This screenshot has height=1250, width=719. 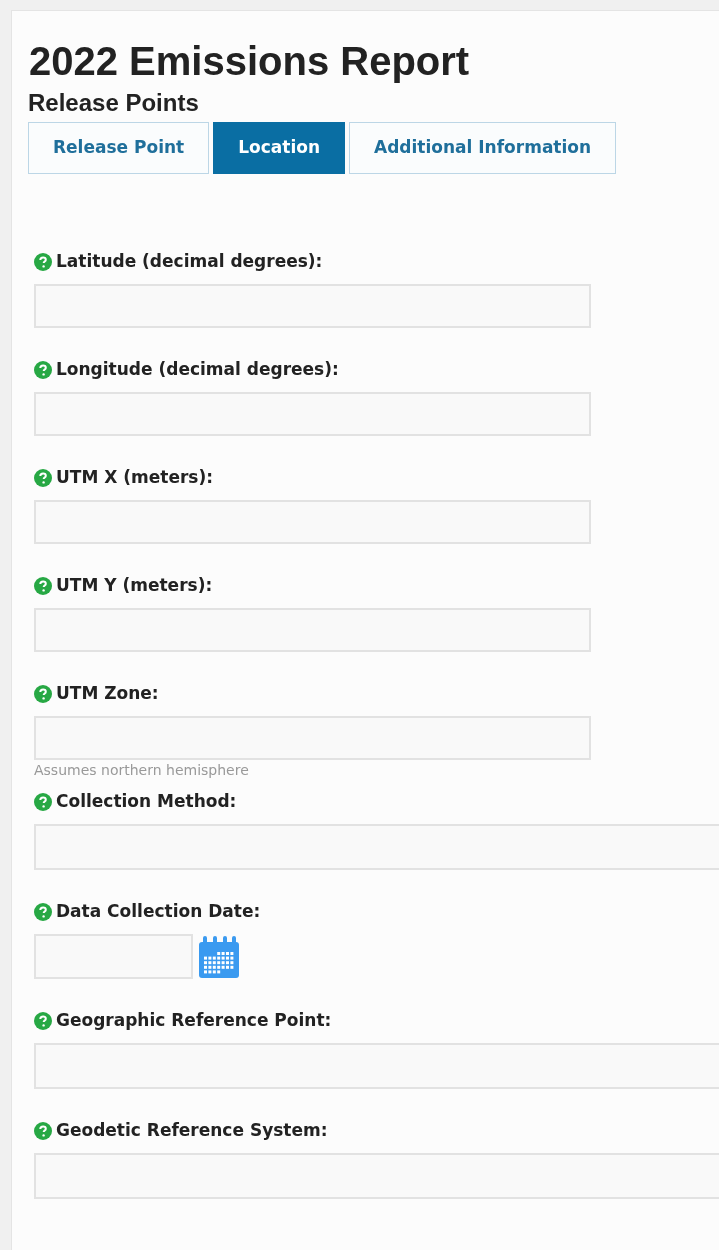 I want to click on field-label: Collection Method:, so click(x=146, y=802).